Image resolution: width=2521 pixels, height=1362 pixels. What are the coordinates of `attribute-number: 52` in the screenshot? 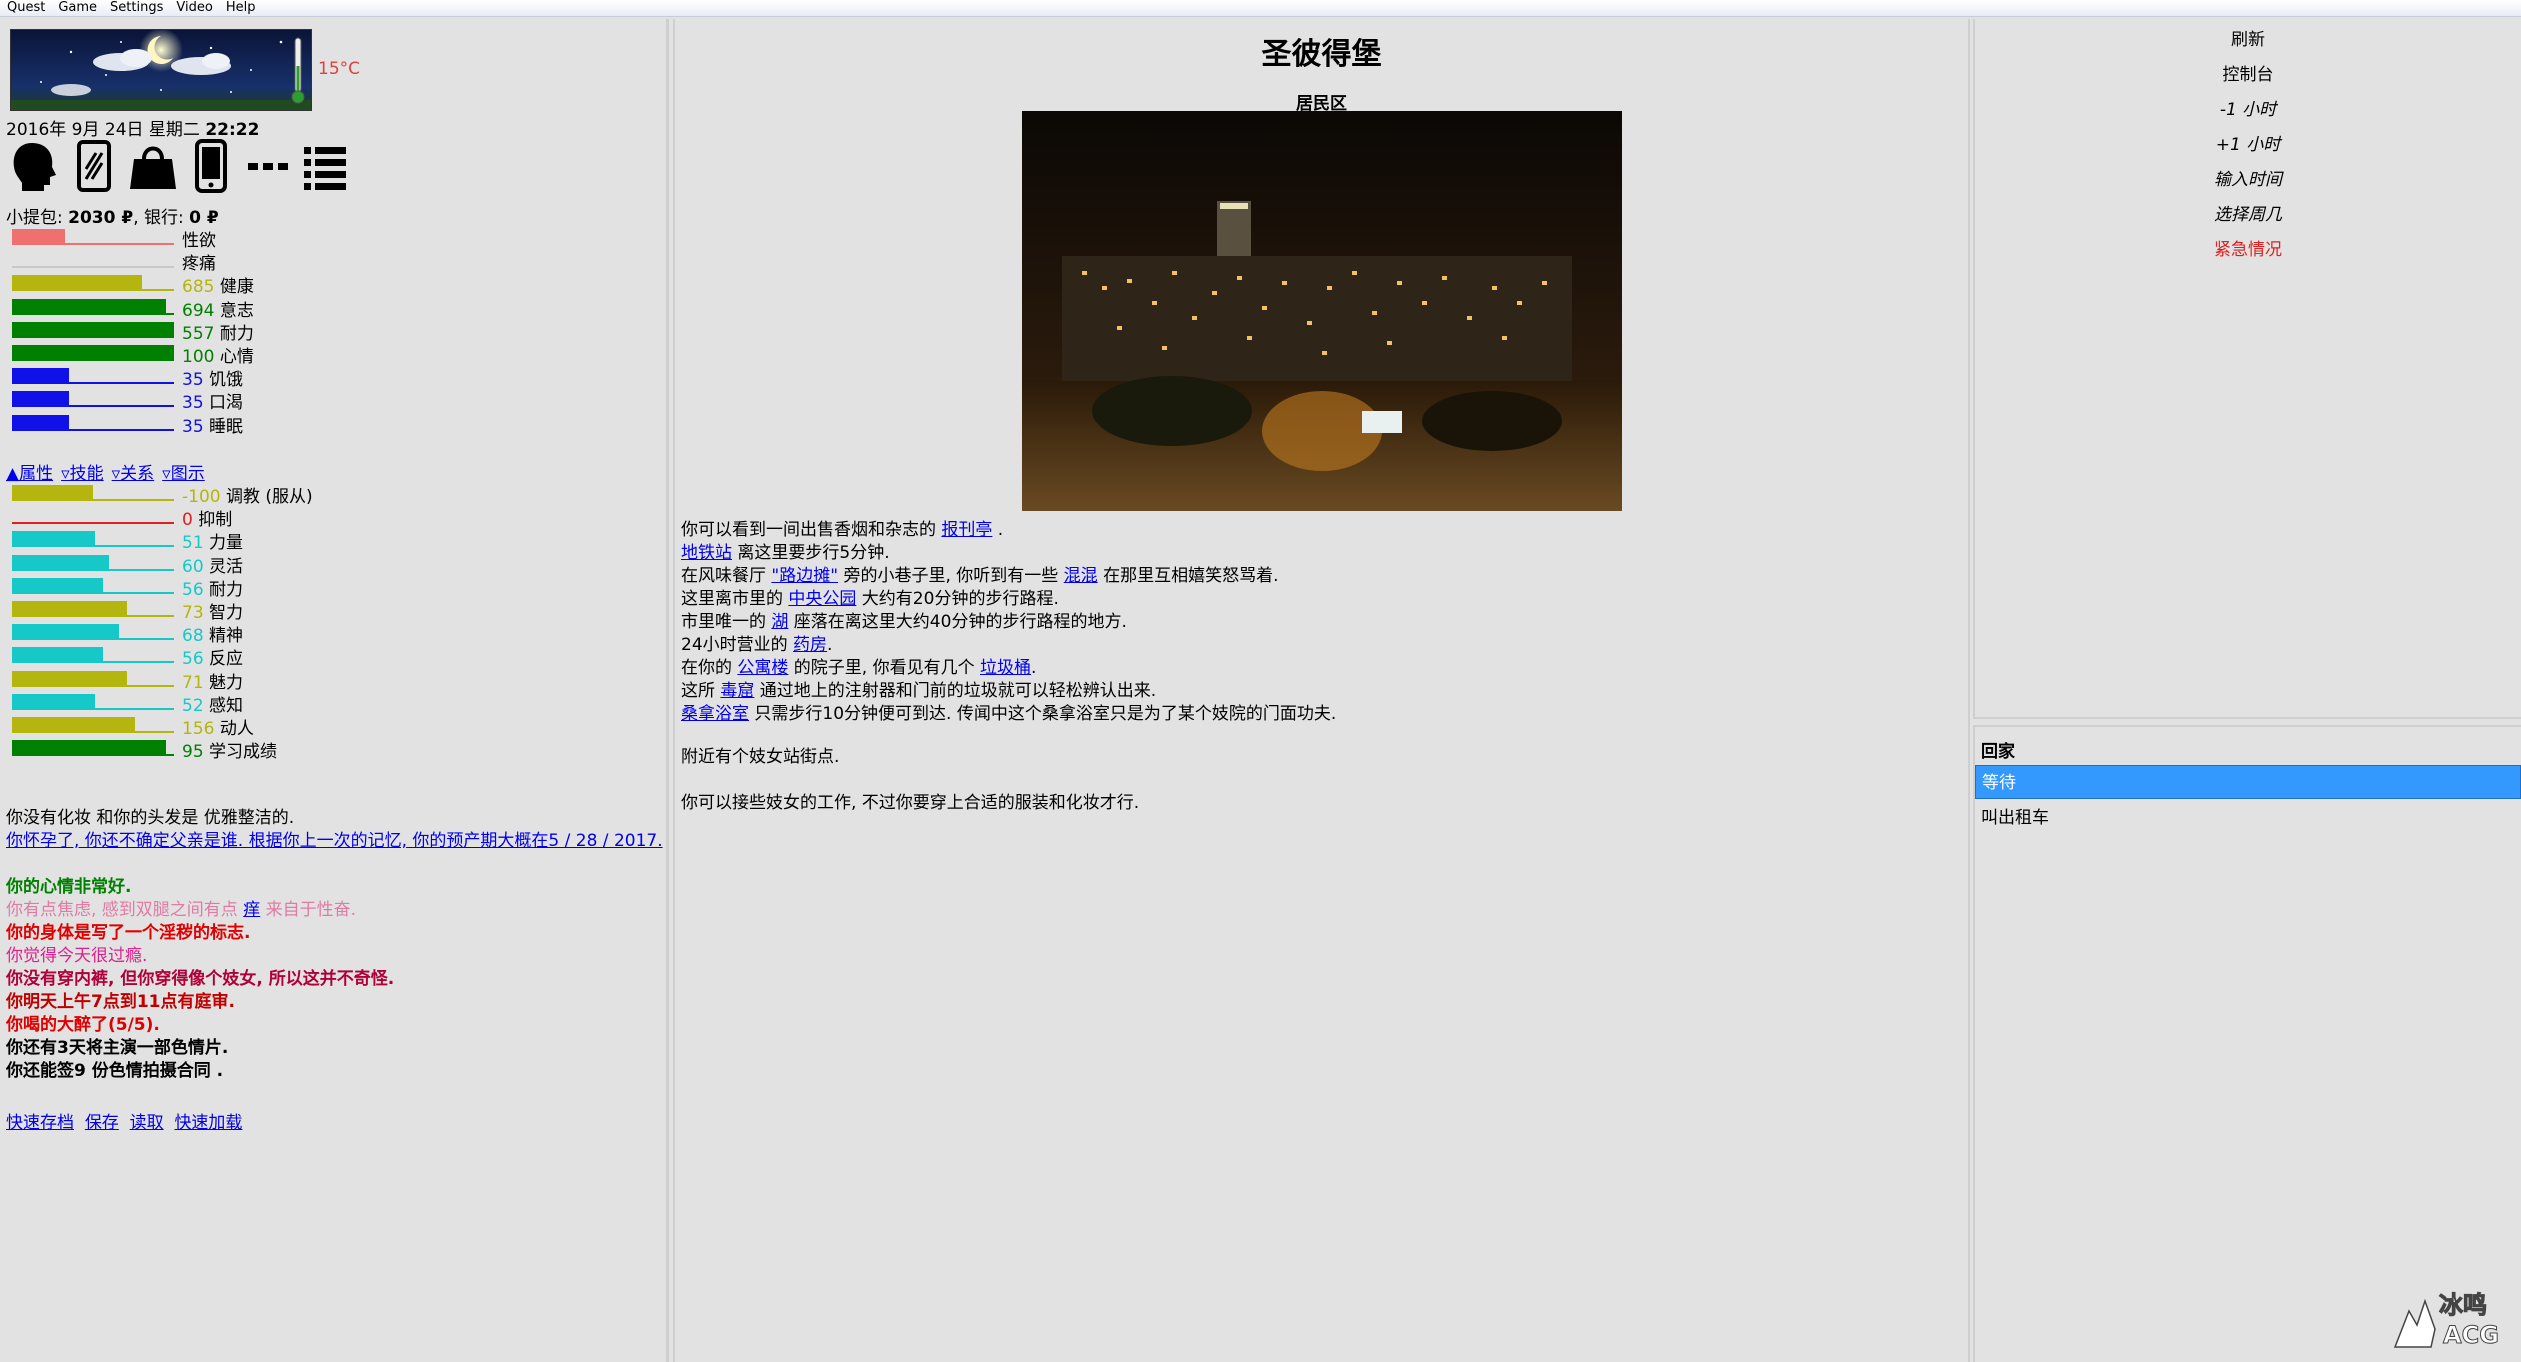 It's located at (193, 705).